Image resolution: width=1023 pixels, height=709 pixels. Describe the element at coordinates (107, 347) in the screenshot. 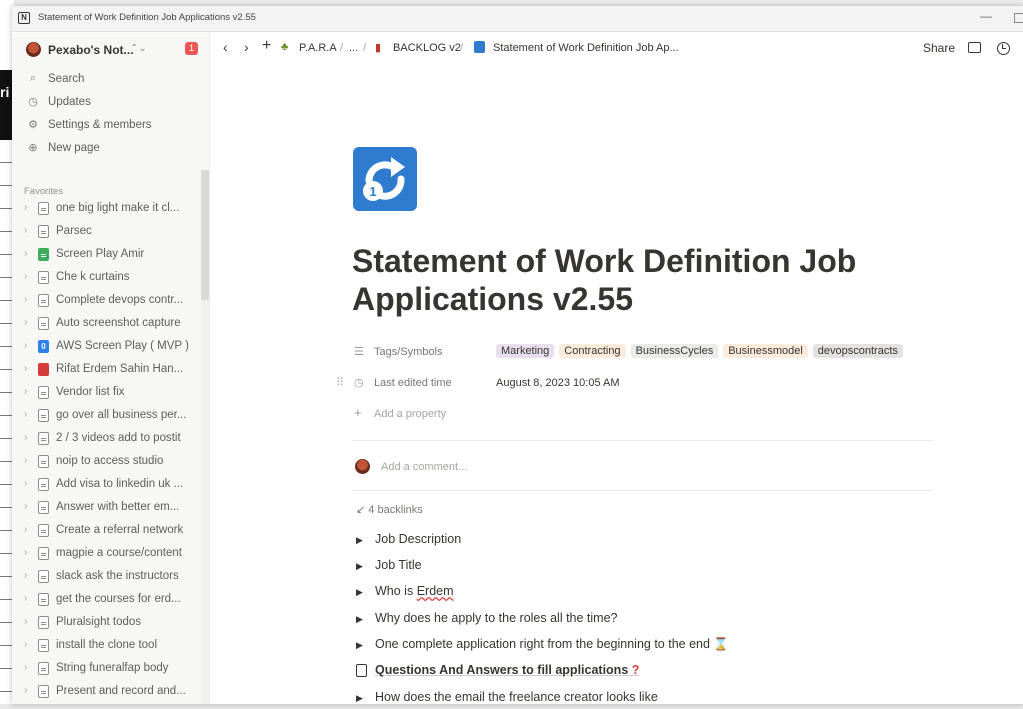

I see `sidebar-favorite-item: › 0 AWS Screen Play ( MVP )` at that location.